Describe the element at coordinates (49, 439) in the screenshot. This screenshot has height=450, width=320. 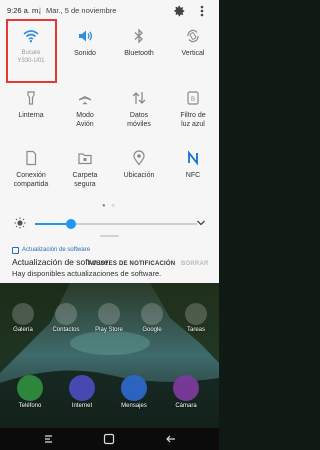
I see `recent-apps-icon` at that location.